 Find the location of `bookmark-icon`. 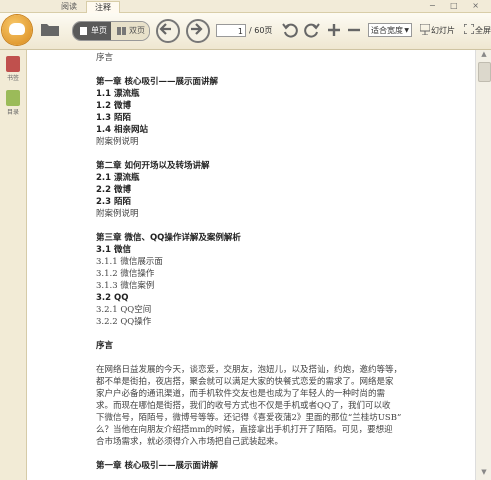

bookmark-icon is located at coordinates (13, 64).